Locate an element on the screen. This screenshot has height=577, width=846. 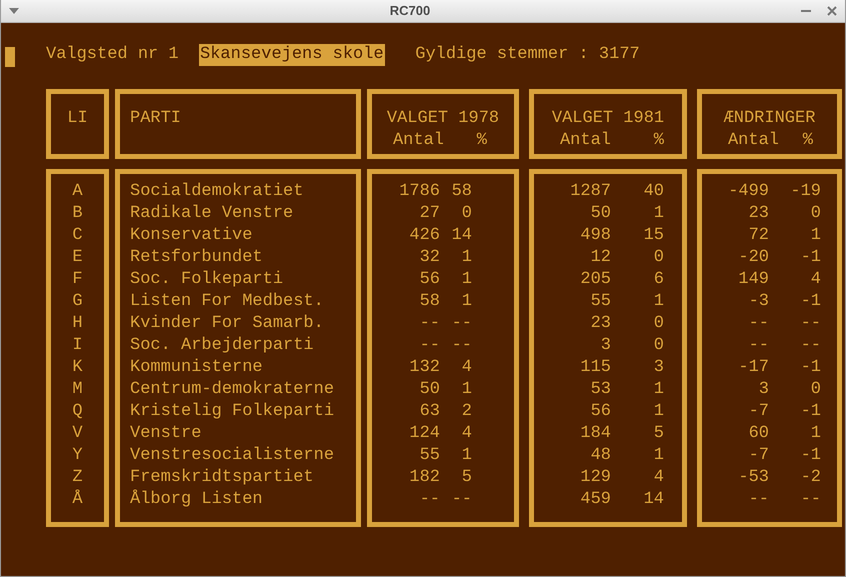
table-cell-text: 124 is located at coordinates (424, 434).